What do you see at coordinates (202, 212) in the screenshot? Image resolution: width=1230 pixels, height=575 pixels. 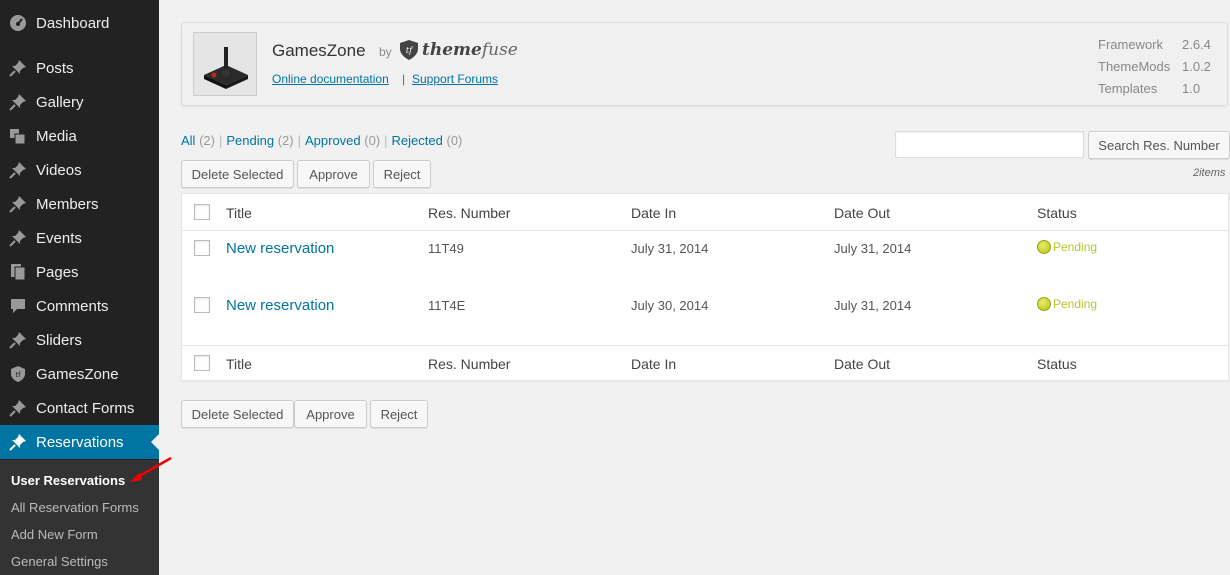 I see `select-all-checkbox` at bounding box center [202, 212].